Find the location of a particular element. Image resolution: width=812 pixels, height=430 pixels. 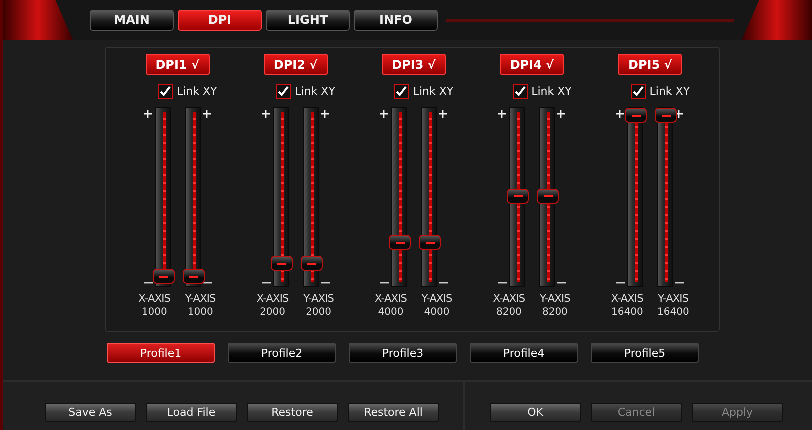

command-button: Restore All is located at coordinates (393, 412).